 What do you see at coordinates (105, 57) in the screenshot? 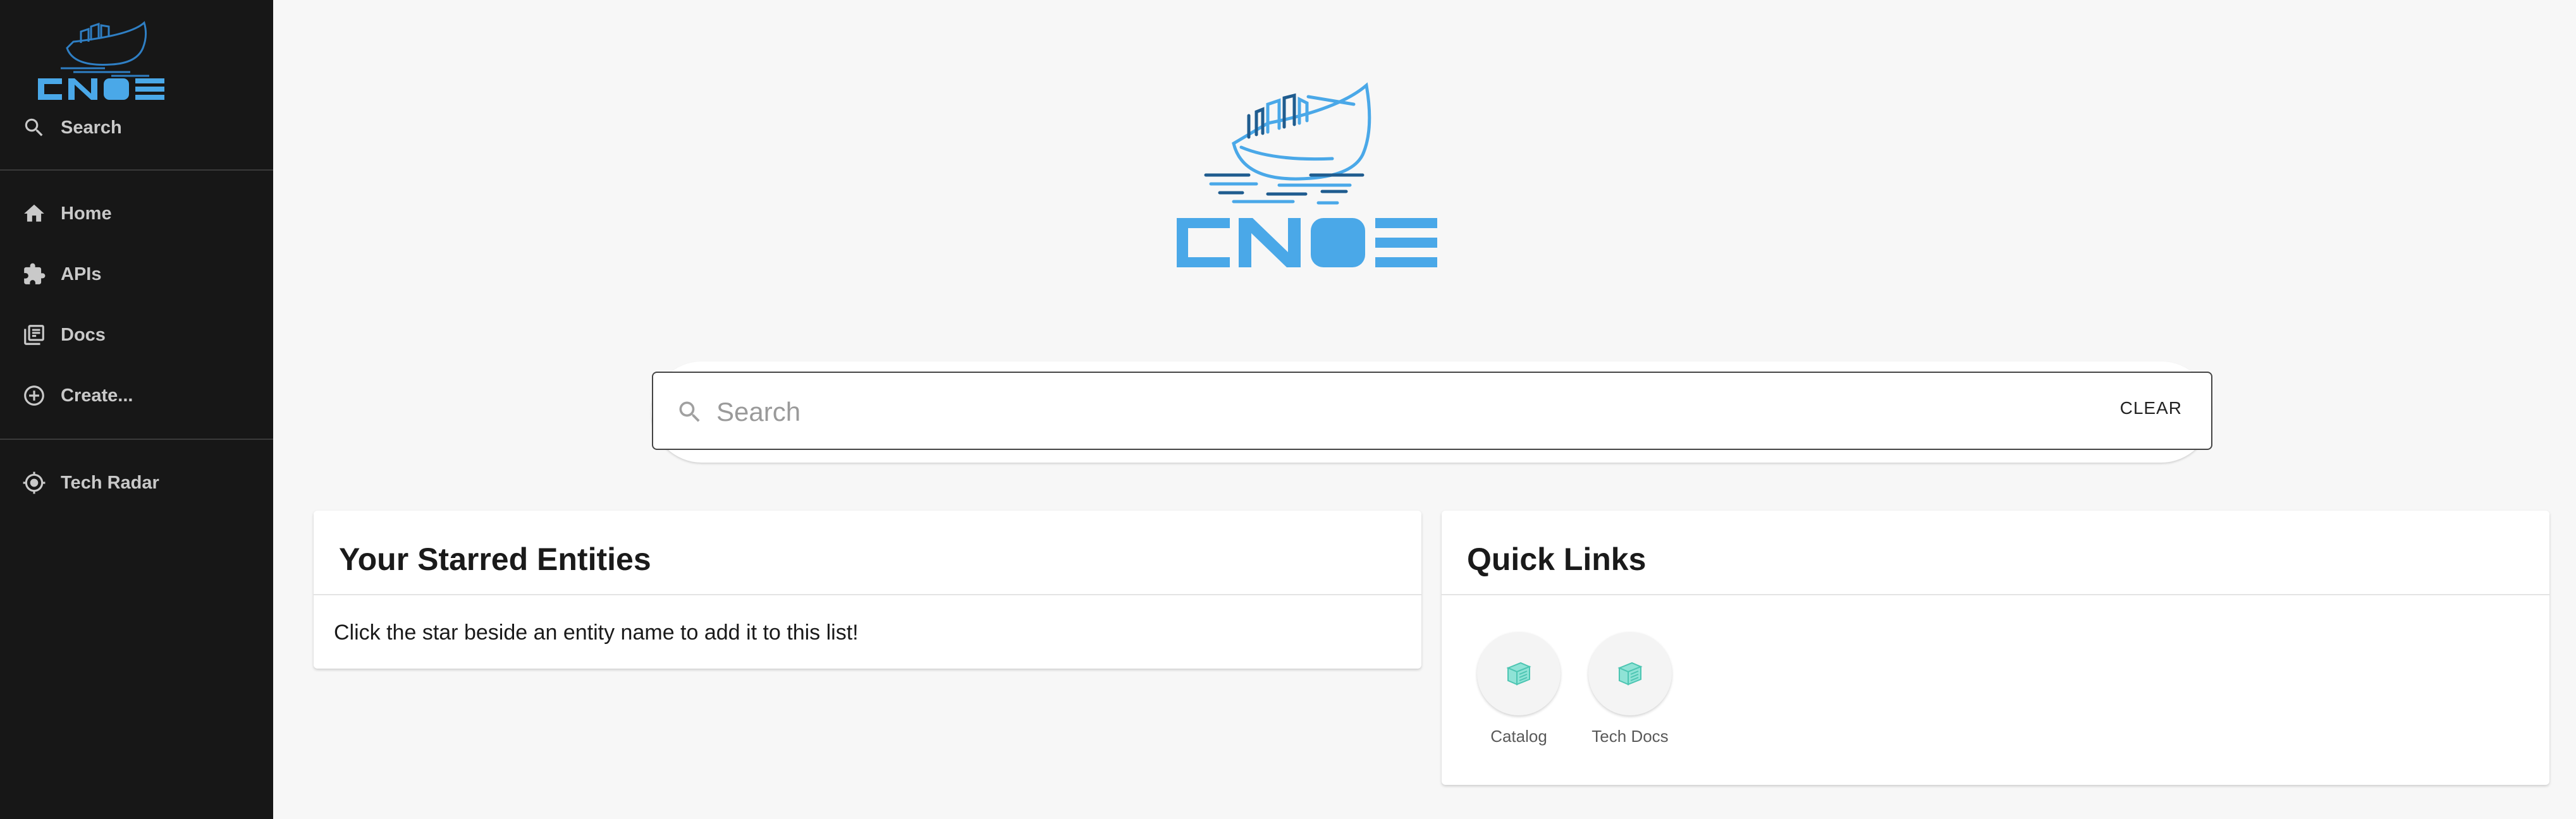
I see `cnoe-logo` at bounding box center [105, 57].